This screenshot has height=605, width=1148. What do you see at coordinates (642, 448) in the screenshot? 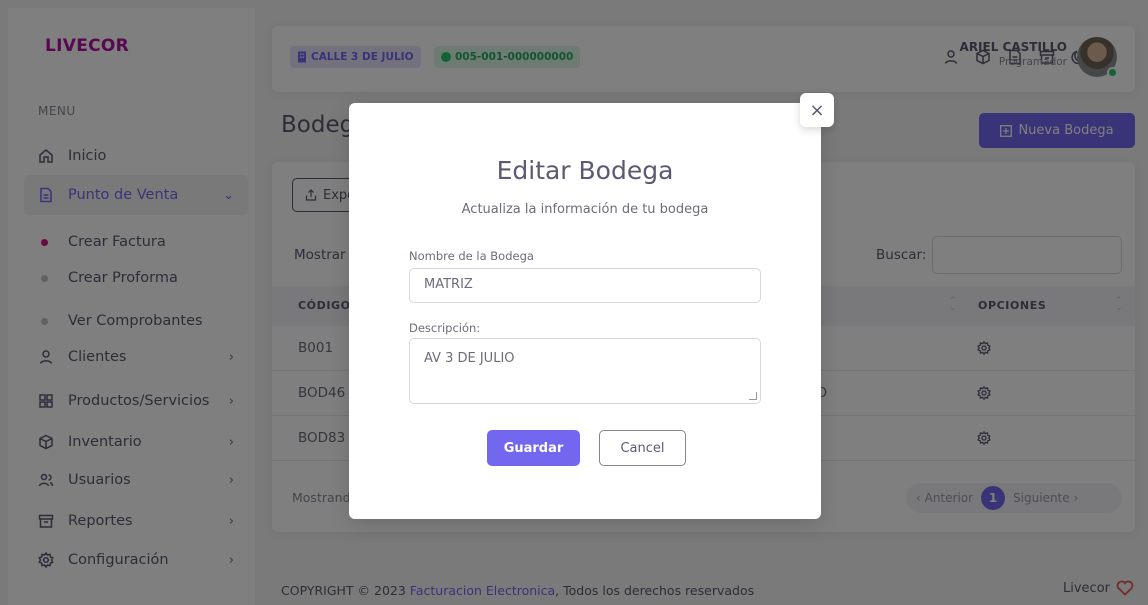
I see `cancel-button: Cancel` at bounding box center [642, 448].